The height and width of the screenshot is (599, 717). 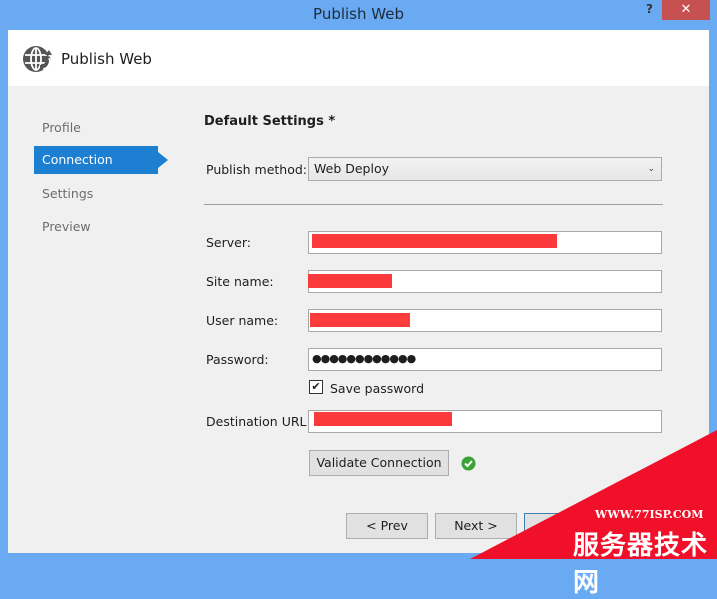 I want to click on password-label: Password:, so click(x=237, y=359).